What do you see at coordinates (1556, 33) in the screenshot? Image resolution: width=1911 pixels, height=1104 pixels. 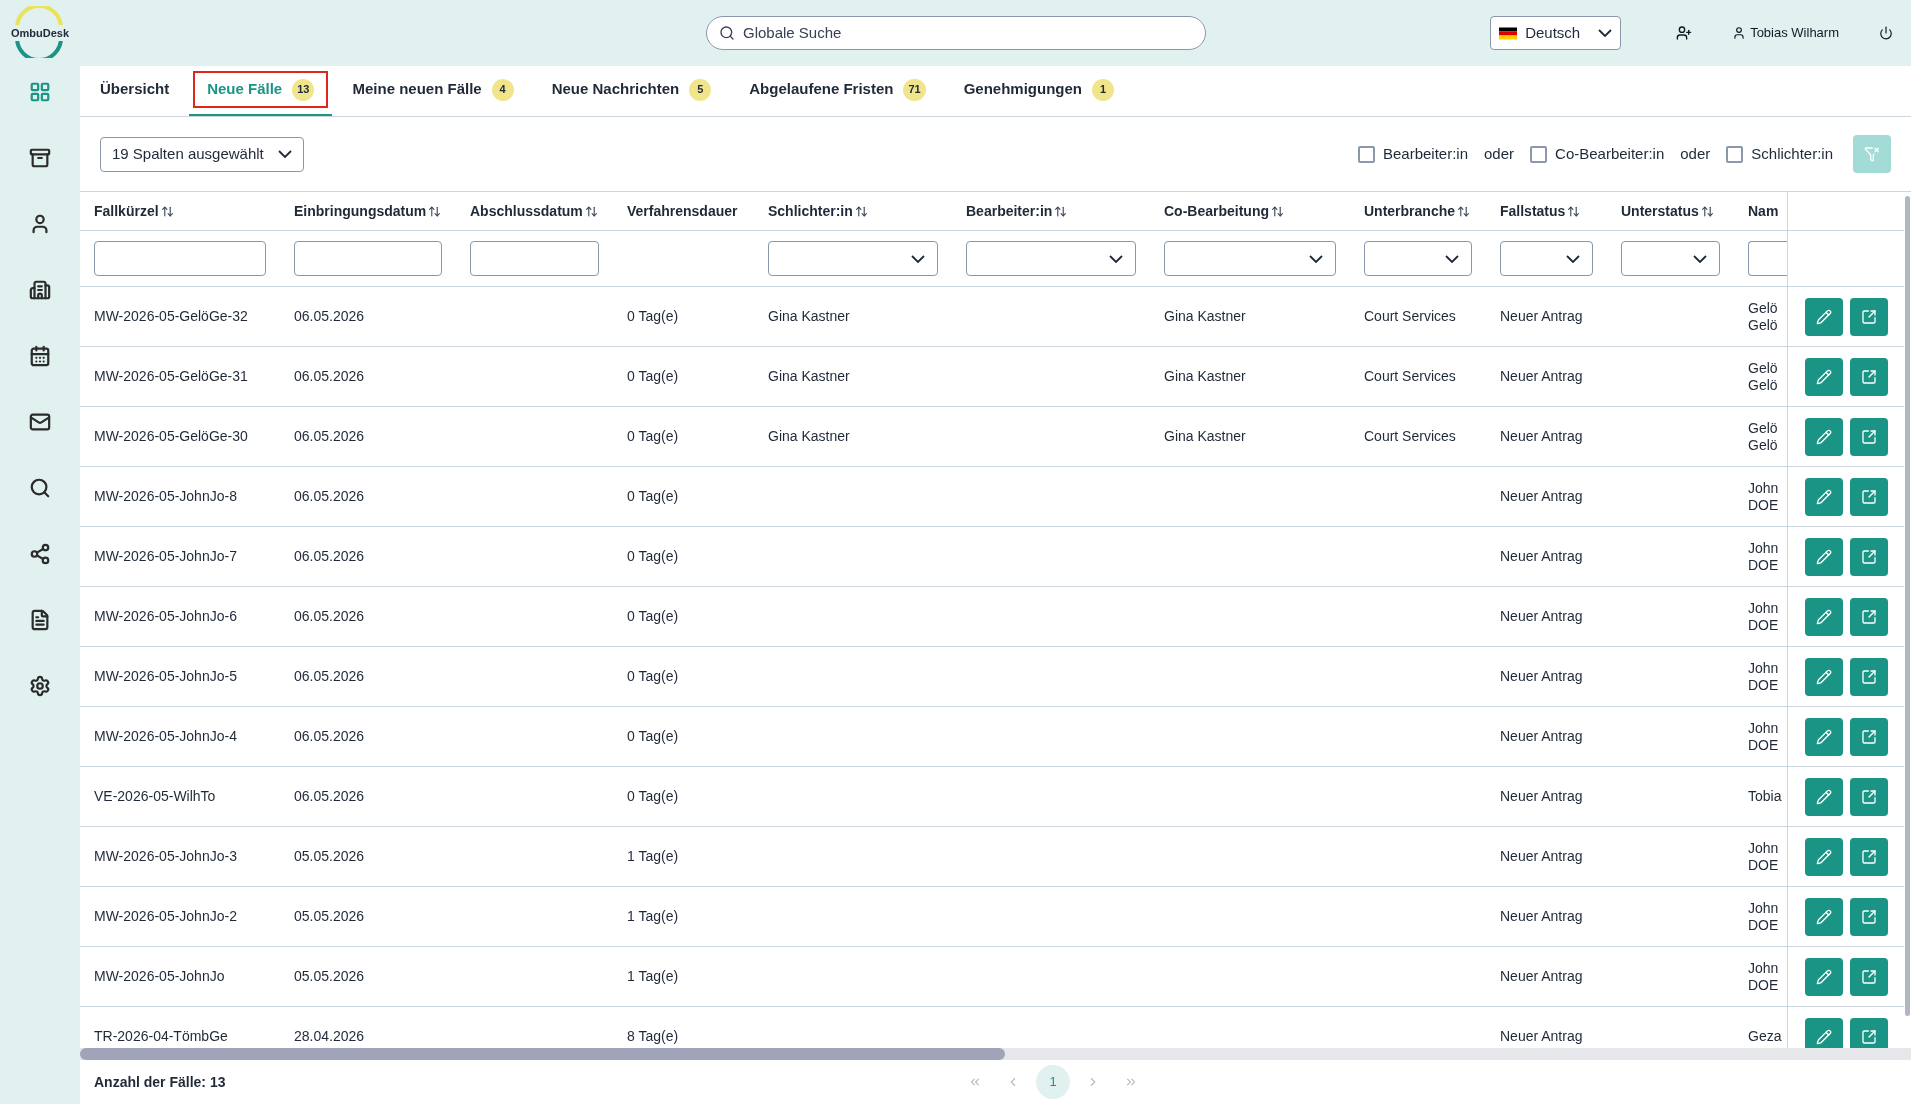 I see `language-select: Deutsch` at bounding box center [1556, 33].